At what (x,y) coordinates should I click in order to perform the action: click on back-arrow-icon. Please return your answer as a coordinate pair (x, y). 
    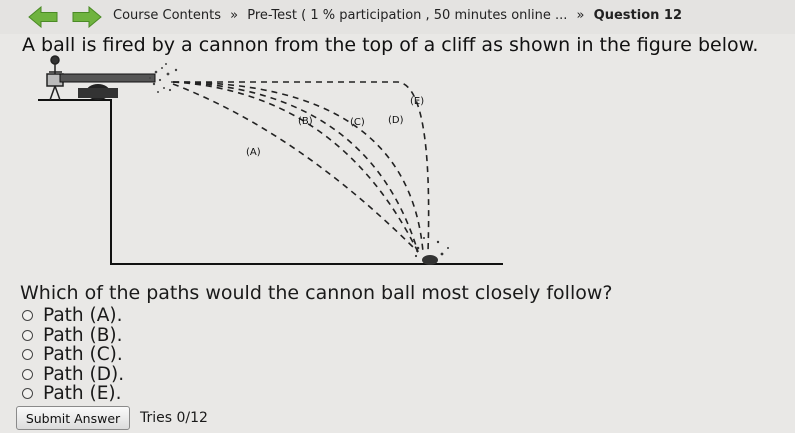
    Looking at the image, I should click on (43, 17).